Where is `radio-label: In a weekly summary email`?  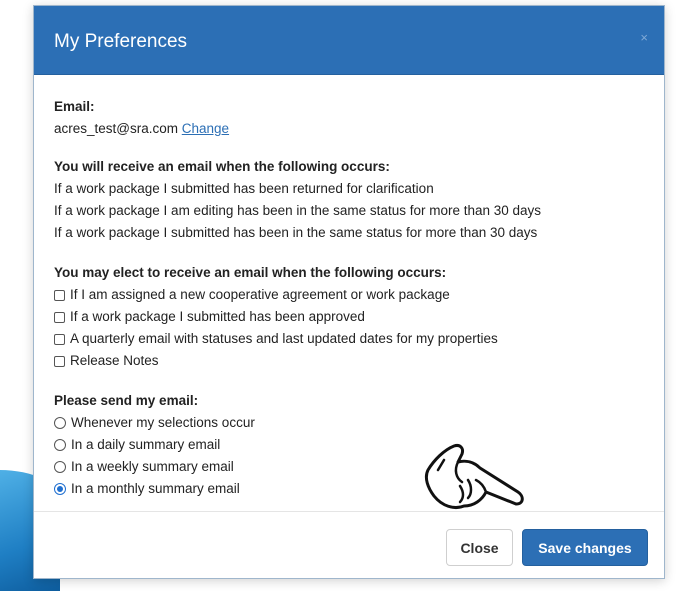 radio-label: In a weekly summary email is located at coordinates (152, 466).